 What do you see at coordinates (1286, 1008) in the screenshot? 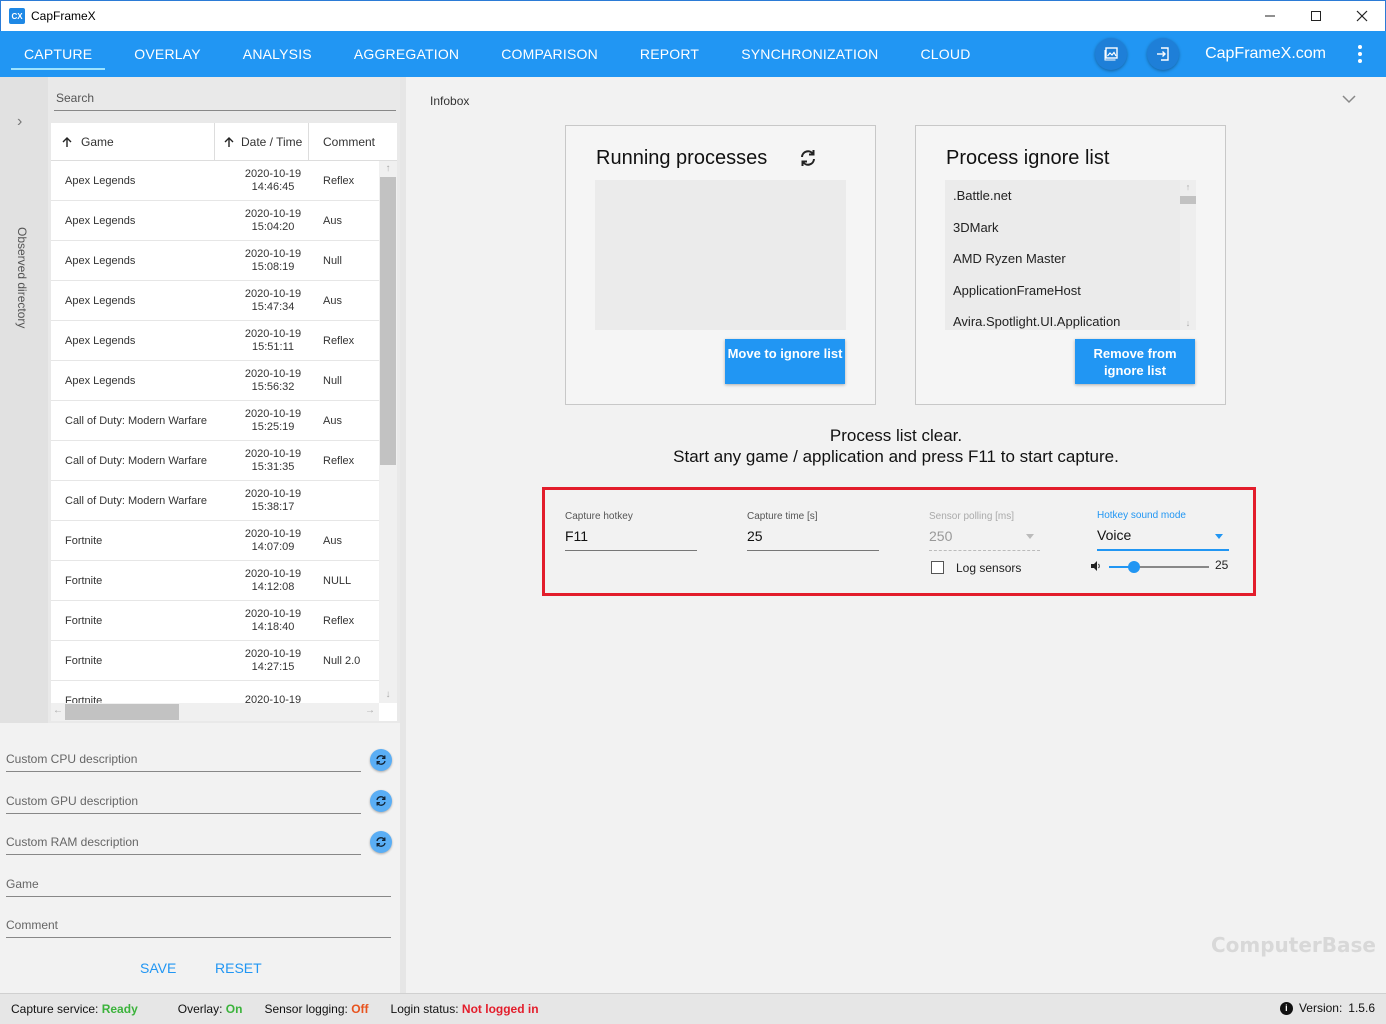
I see `info-icon: i` at bounding box center [1286, 1008].